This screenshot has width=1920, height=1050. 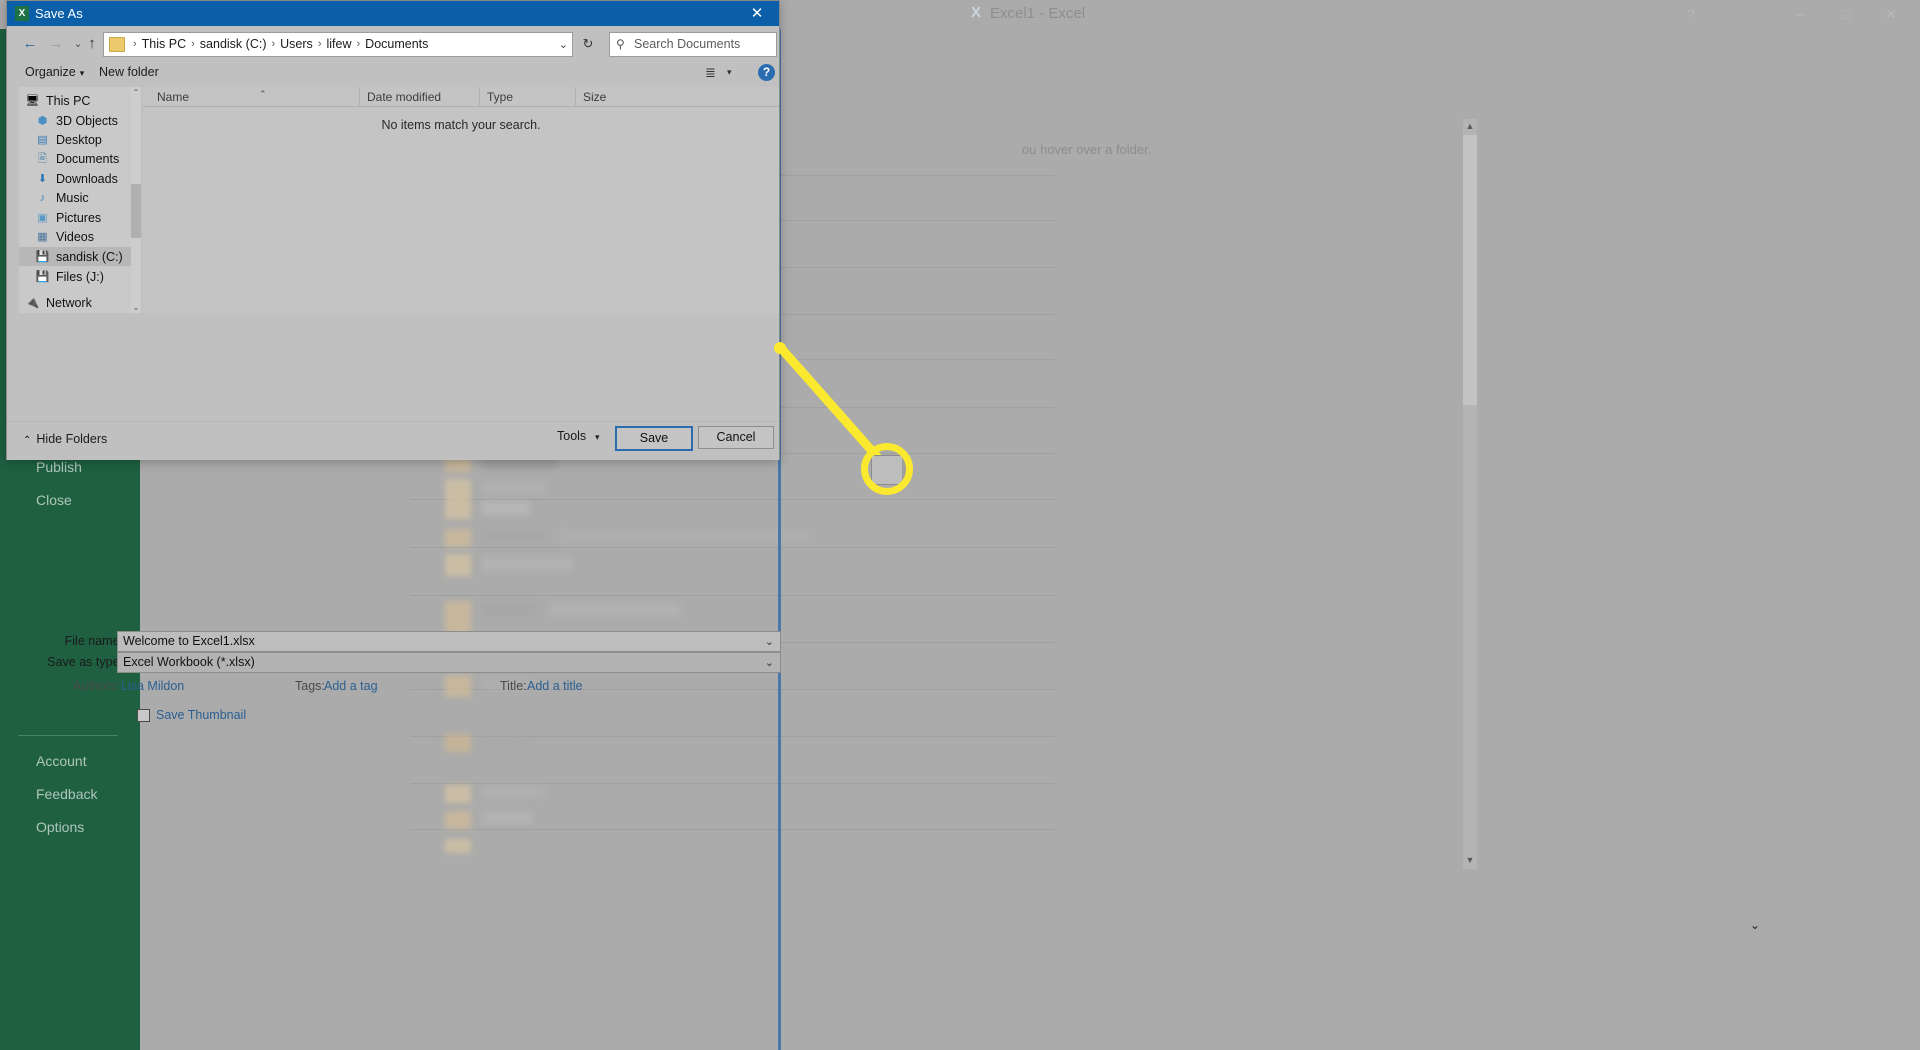 What do you see at coordinates (1659, 14) in the screenshot?
I see `account-icon: person-icon` at bounding box center [1659, 14].